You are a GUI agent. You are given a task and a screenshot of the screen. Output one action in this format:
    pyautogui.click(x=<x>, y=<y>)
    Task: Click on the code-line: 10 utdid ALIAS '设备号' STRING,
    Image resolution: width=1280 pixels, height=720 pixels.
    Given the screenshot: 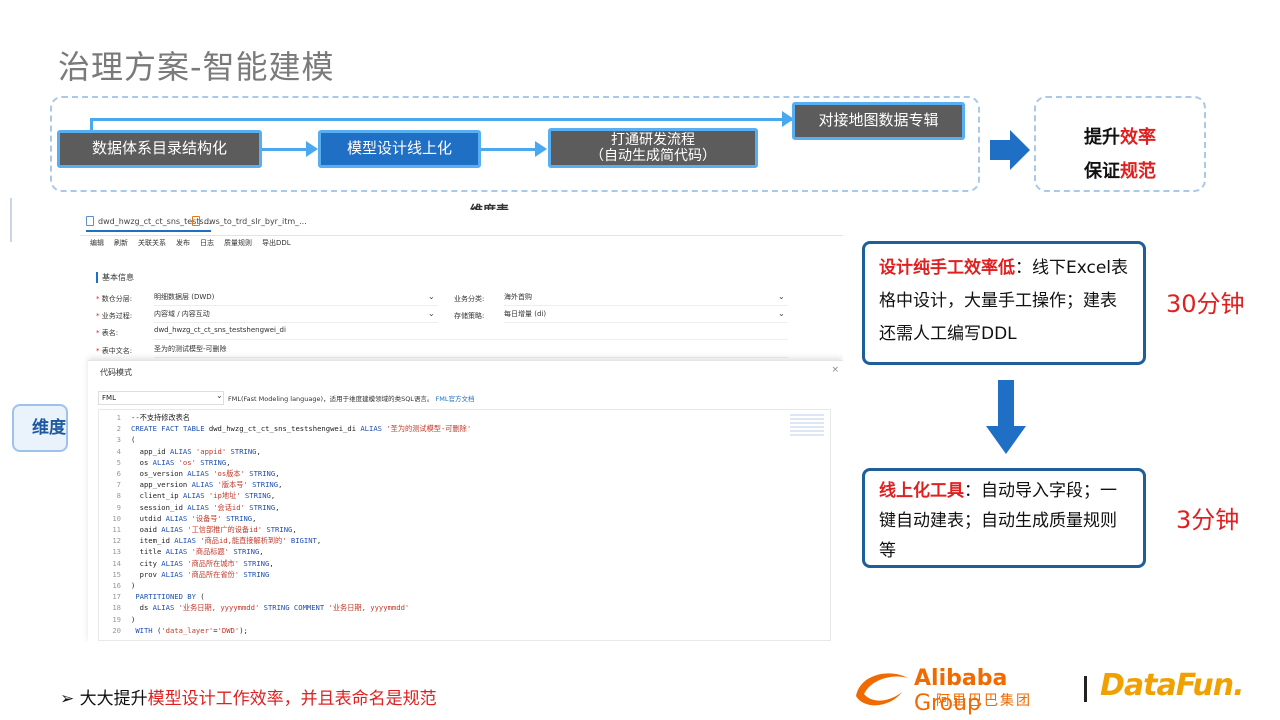 What is the action you would take?
    pyautogui.click(x=177, y=518)
    